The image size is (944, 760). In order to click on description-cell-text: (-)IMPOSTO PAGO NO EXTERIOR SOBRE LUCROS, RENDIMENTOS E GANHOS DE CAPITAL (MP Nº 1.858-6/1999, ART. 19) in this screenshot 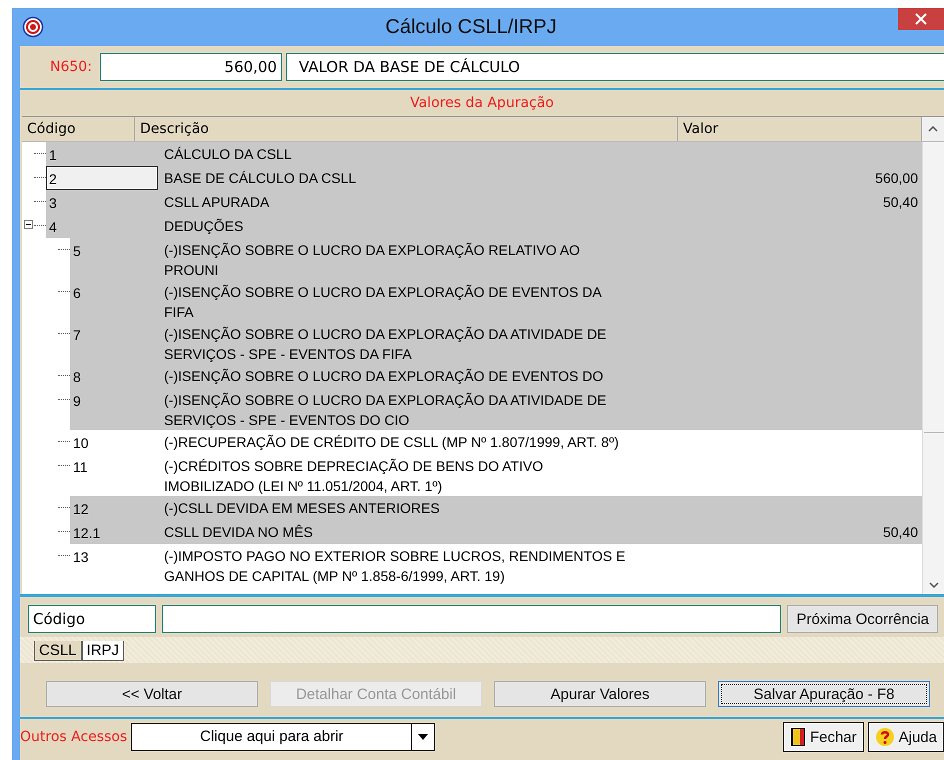, I will do `click(394, 566)`.